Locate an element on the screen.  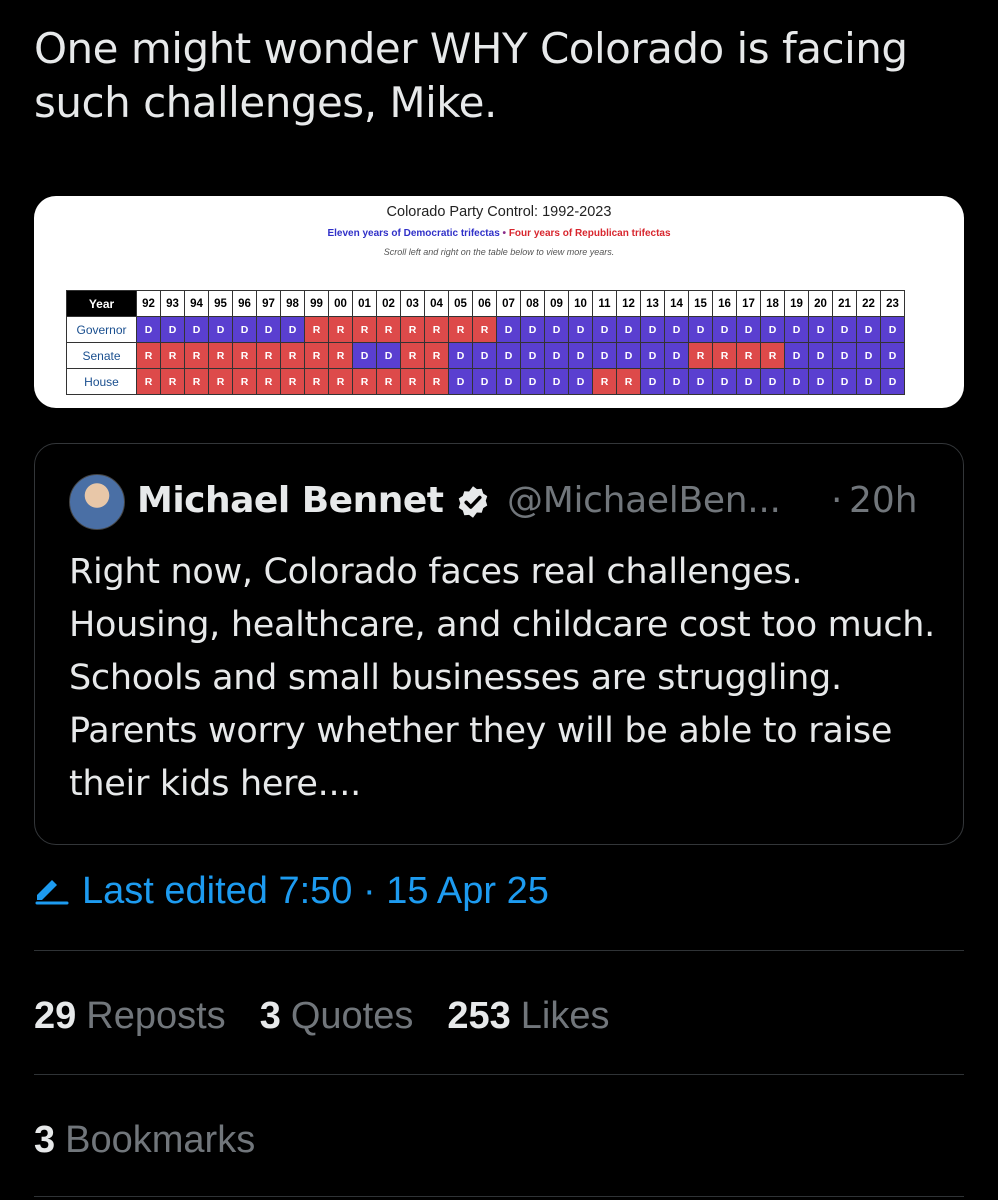
reposts-count: 29 is located at coordinates (55, 1015).